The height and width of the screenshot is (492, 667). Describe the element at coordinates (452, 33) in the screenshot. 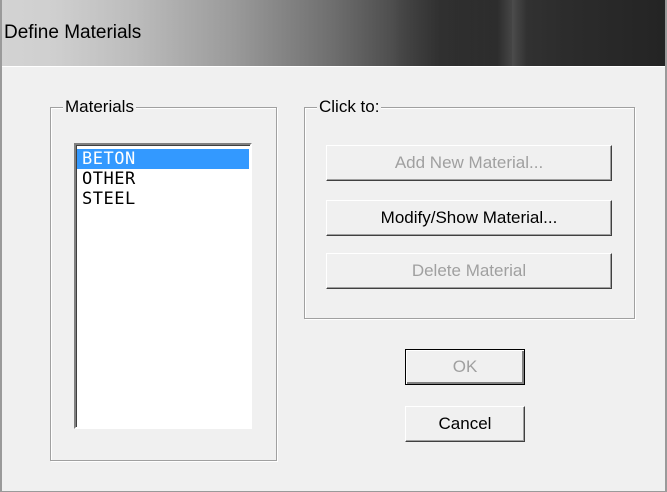

I see `title-bar-shade` at that location.